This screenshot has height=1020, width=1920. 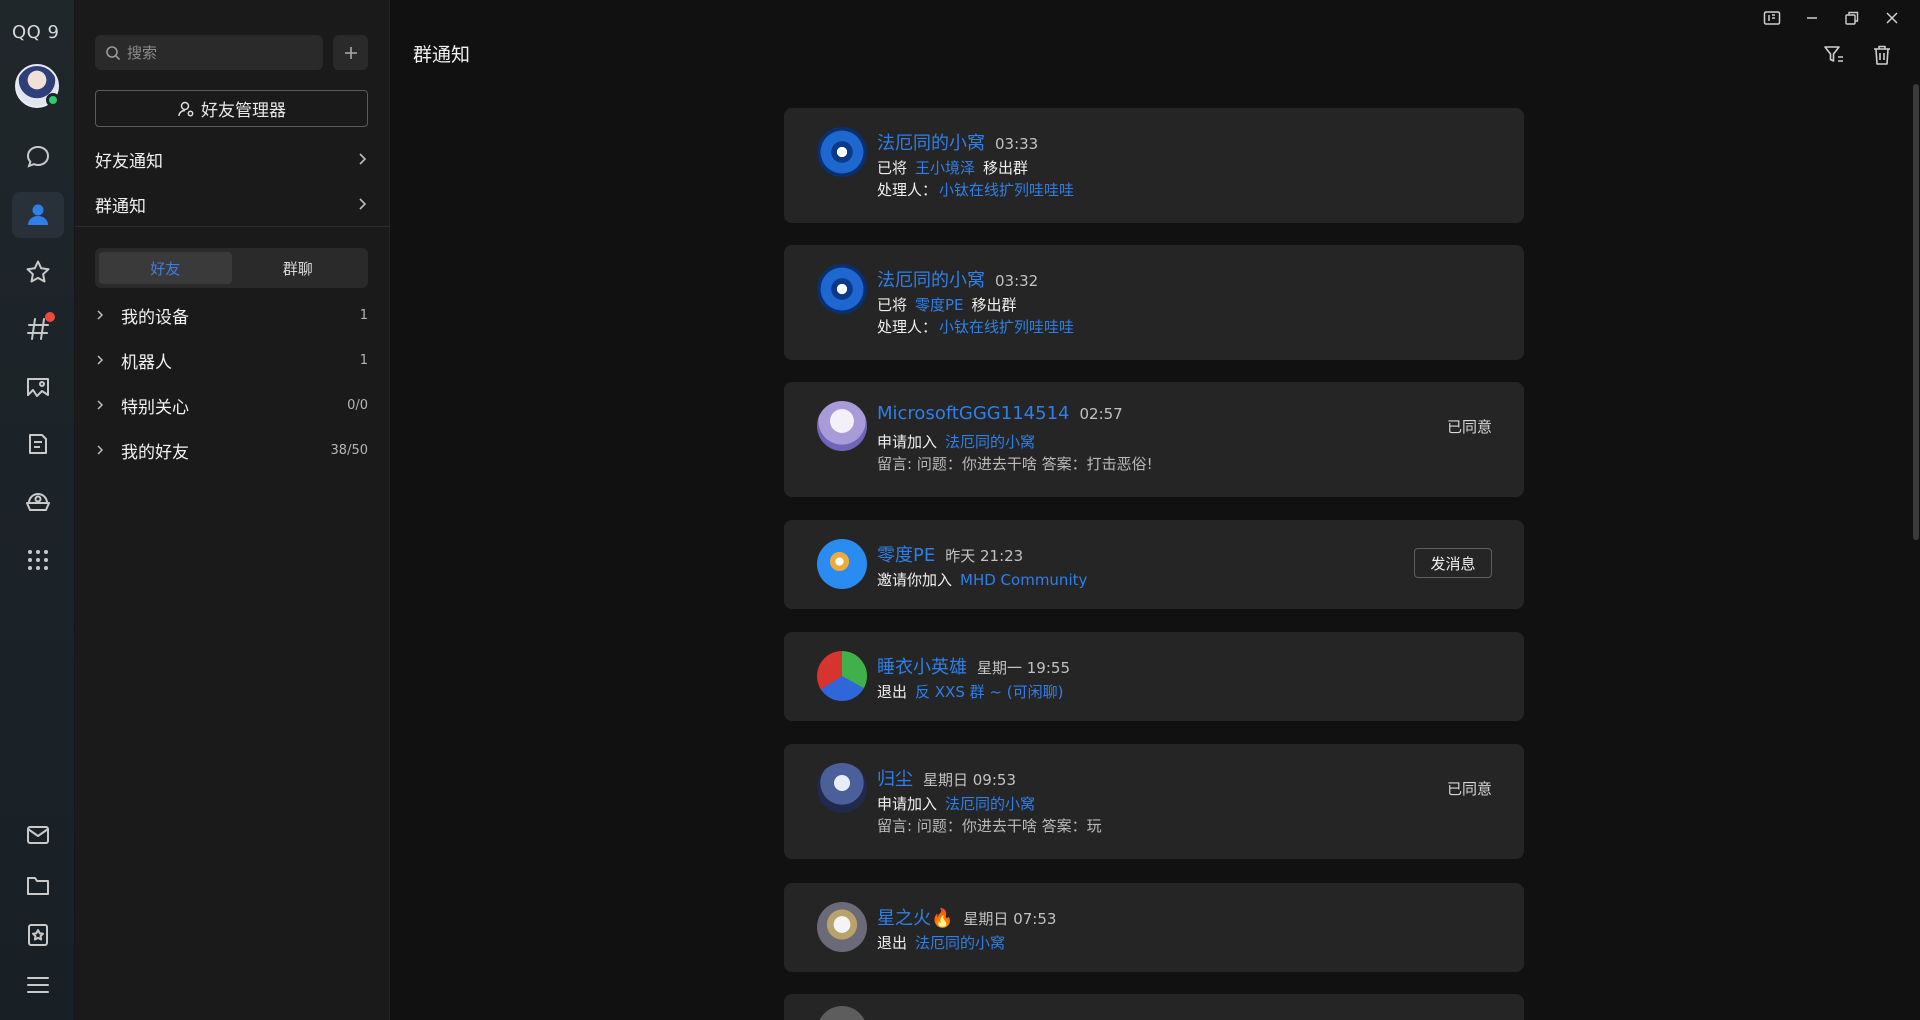 What do you see at coordinates (1772, 18) in the screenshot?
I see `feedback-button` at bounding box center [1772, 18].